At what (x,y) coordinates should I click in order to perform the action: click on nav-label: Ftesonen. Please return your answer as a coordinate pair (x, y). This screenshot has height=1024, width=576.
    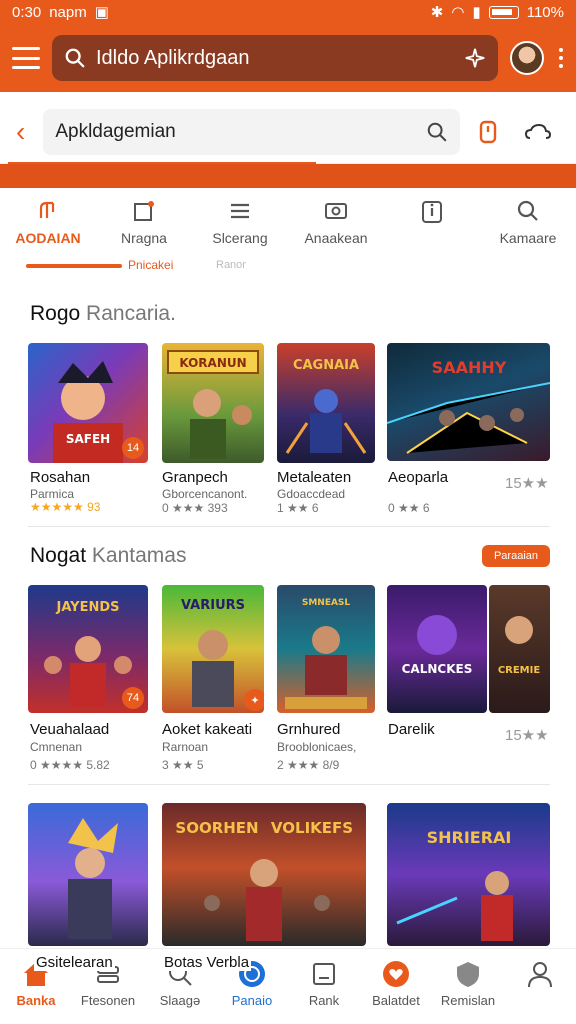
    Looking at the image, I should click on (108, 1000).